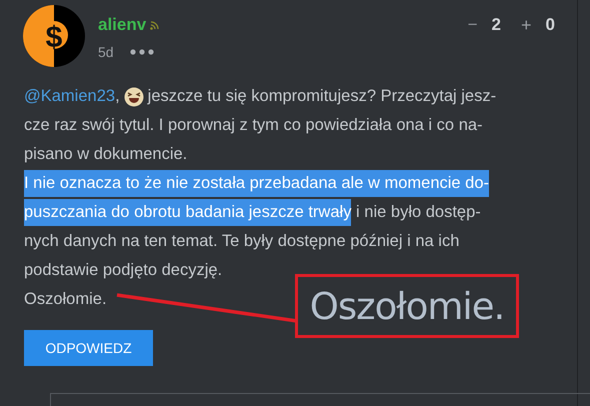 Image resolution: width=590 pixels, height=406 pixels. Describe the element at coordinates (142, 52) in the screenshot. I see `more-icon` at that location.